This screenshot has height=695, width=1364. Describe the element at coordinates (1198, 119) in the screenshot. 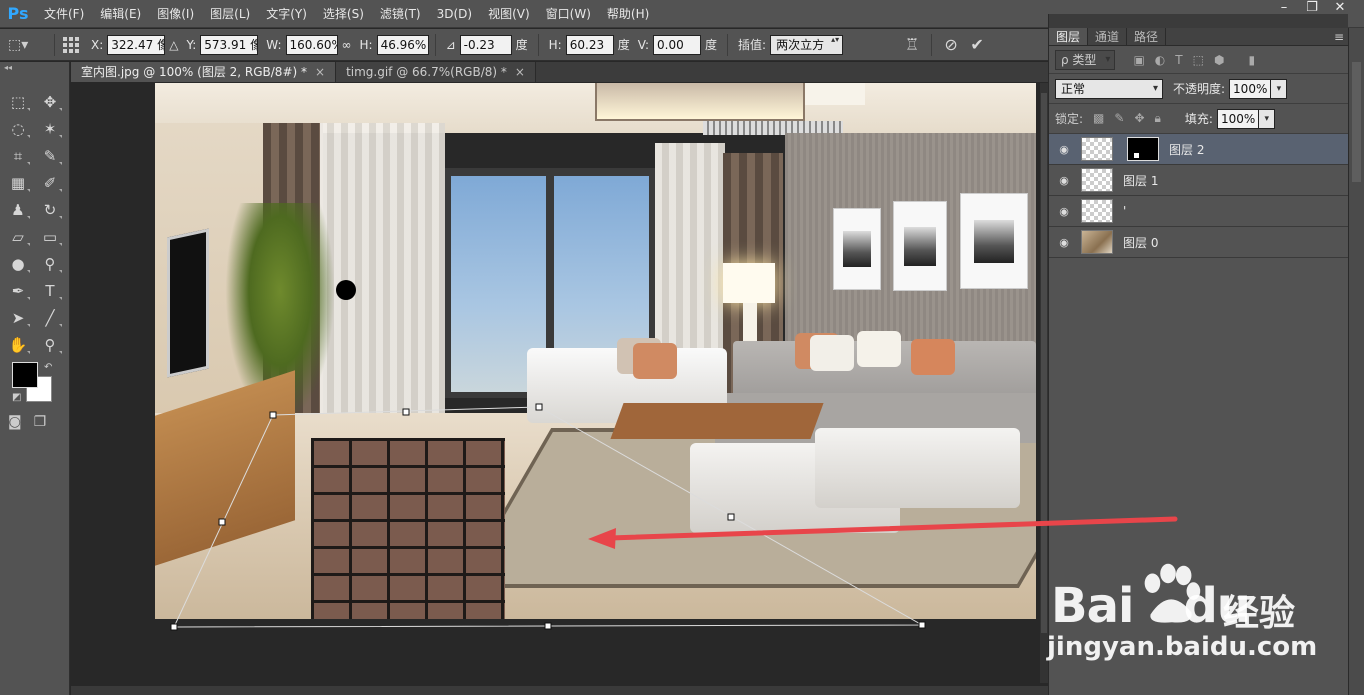

I see `fill-label: 填充:` at that location.